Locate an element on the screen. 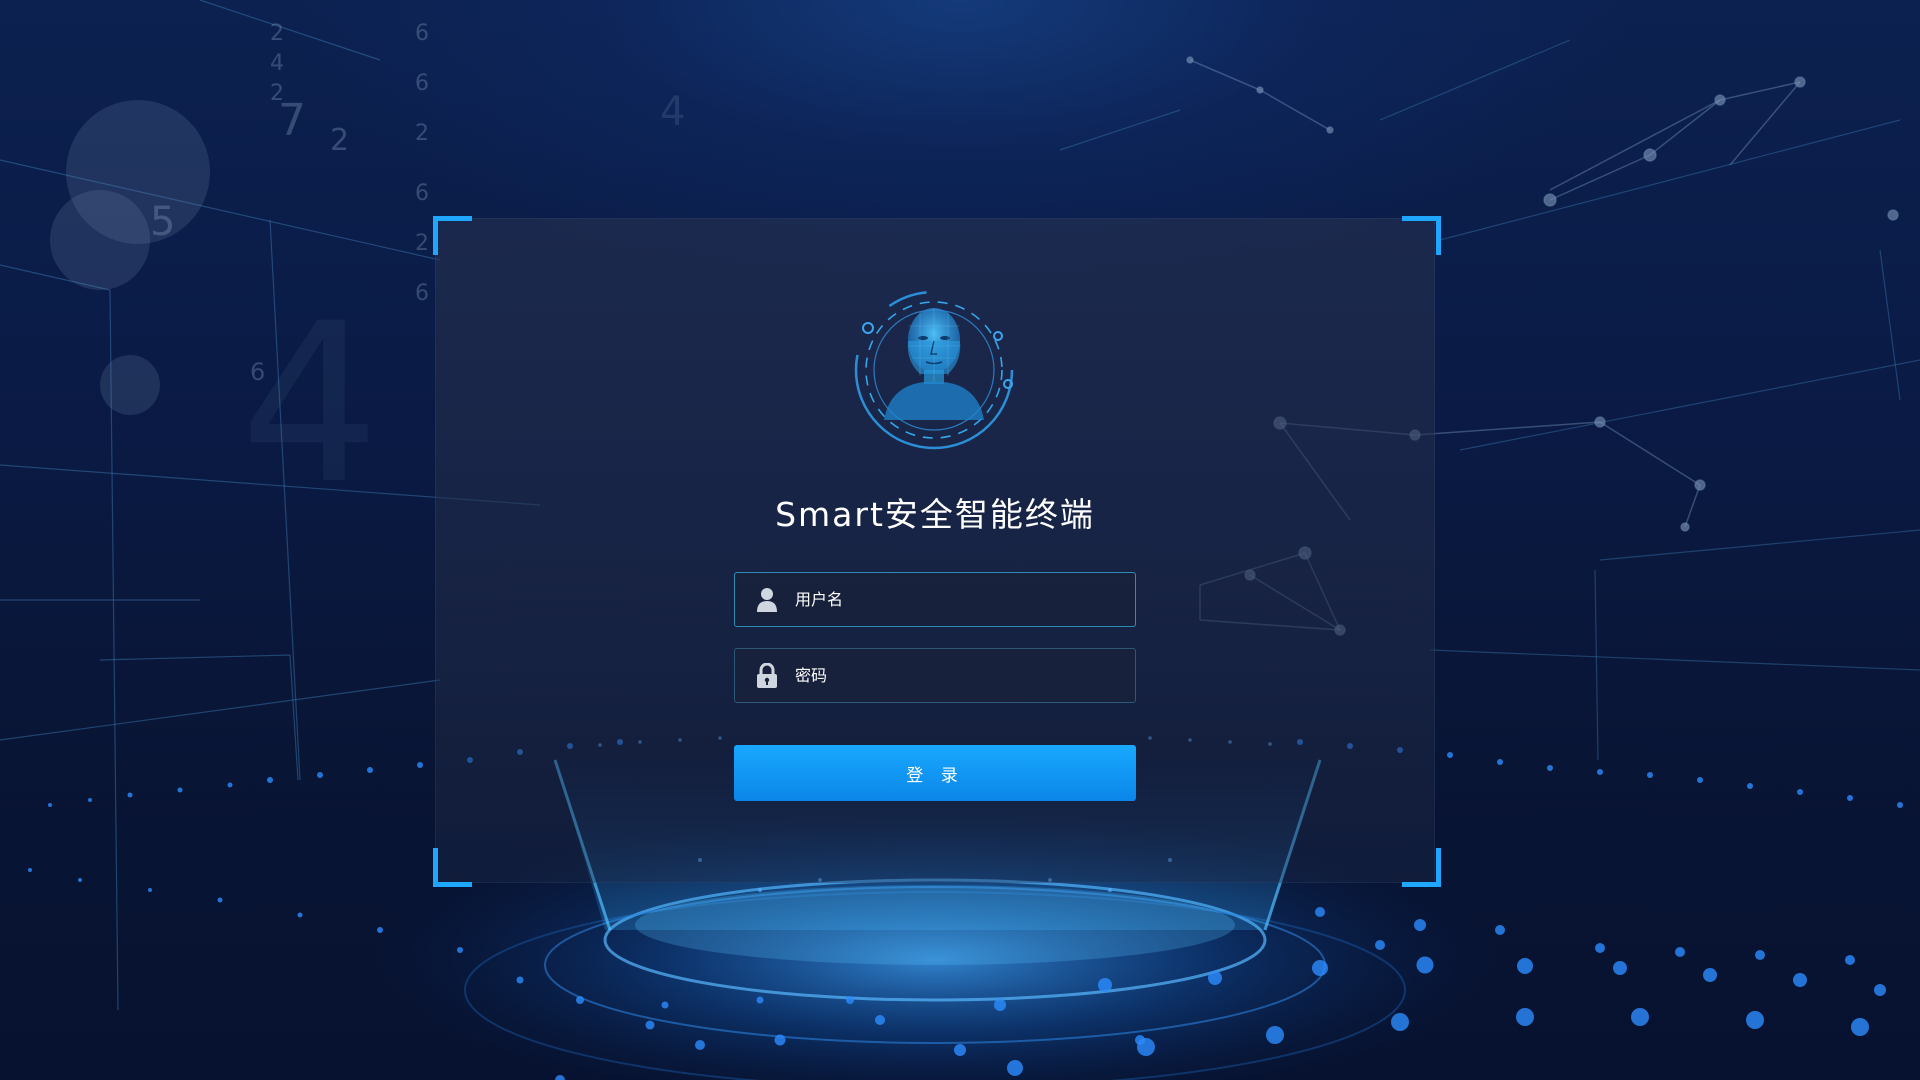 This screenshot has width=1920, height=1080. panel-corner-top-right is located at coordinates (1421, 235).